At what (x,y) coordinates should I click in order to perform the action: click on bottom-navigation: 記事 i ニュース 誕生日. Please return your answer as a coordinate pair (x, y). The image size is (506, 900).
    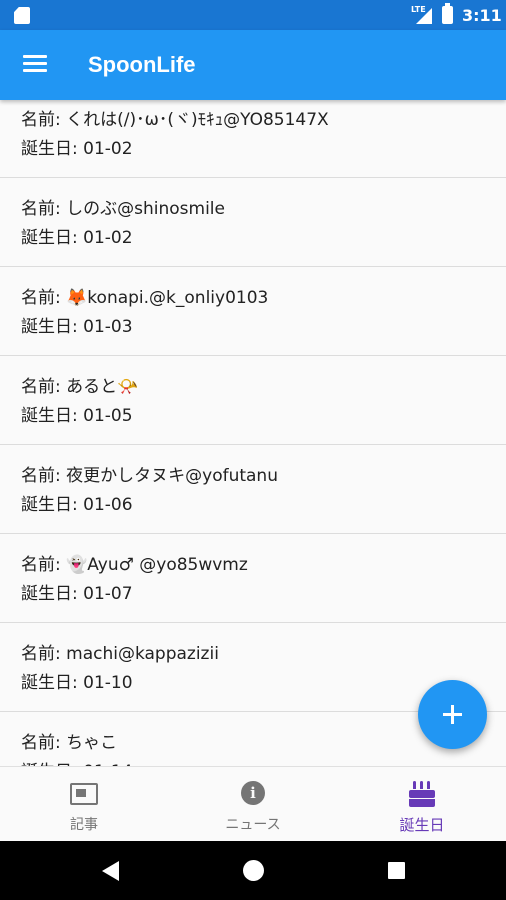
    Looking at the image, I should click on (253, 803).